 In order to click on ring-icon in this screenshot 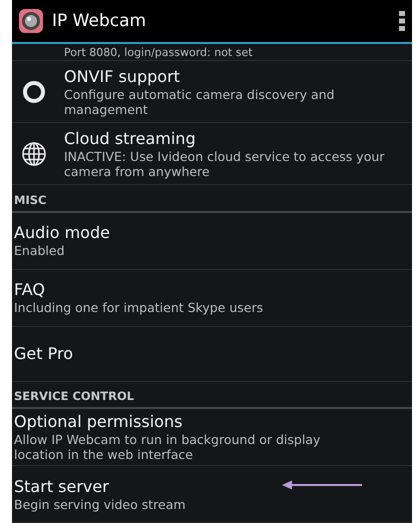, I will do `click(34, 92)`.